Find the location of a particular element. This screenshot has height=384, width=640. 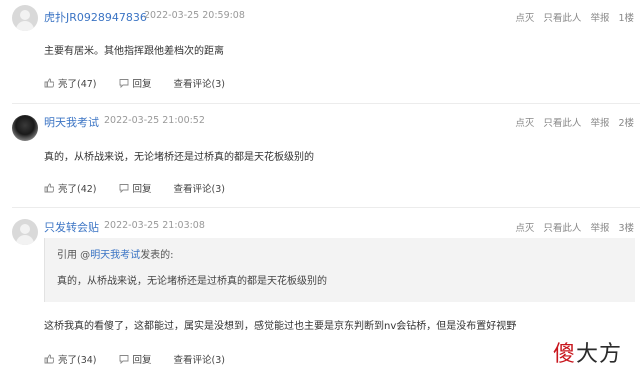

quote-suffix: 发表的: is located at coordinates (157, 255).